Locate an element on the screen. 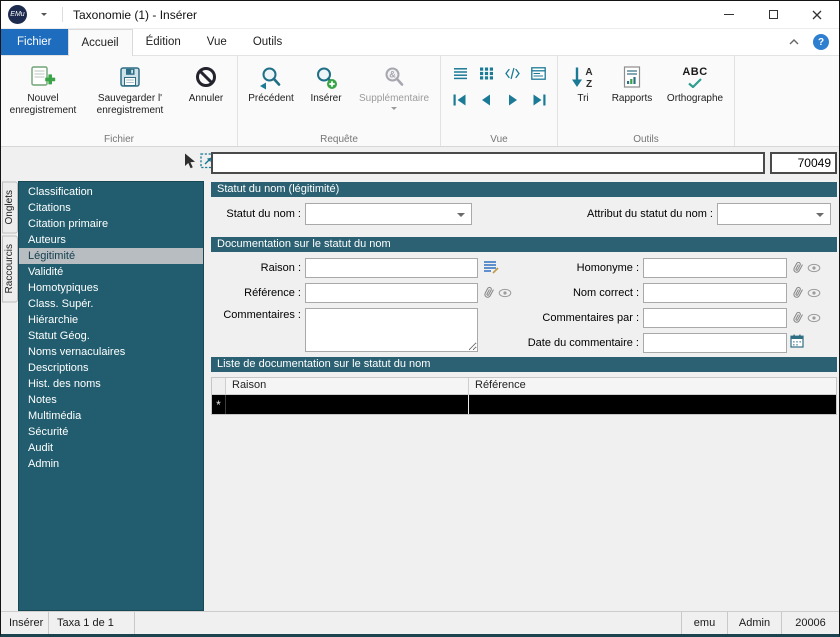 This screenshot has width=840, height=637. quick-access-dropdown-button is located at coordinates (44, 15).